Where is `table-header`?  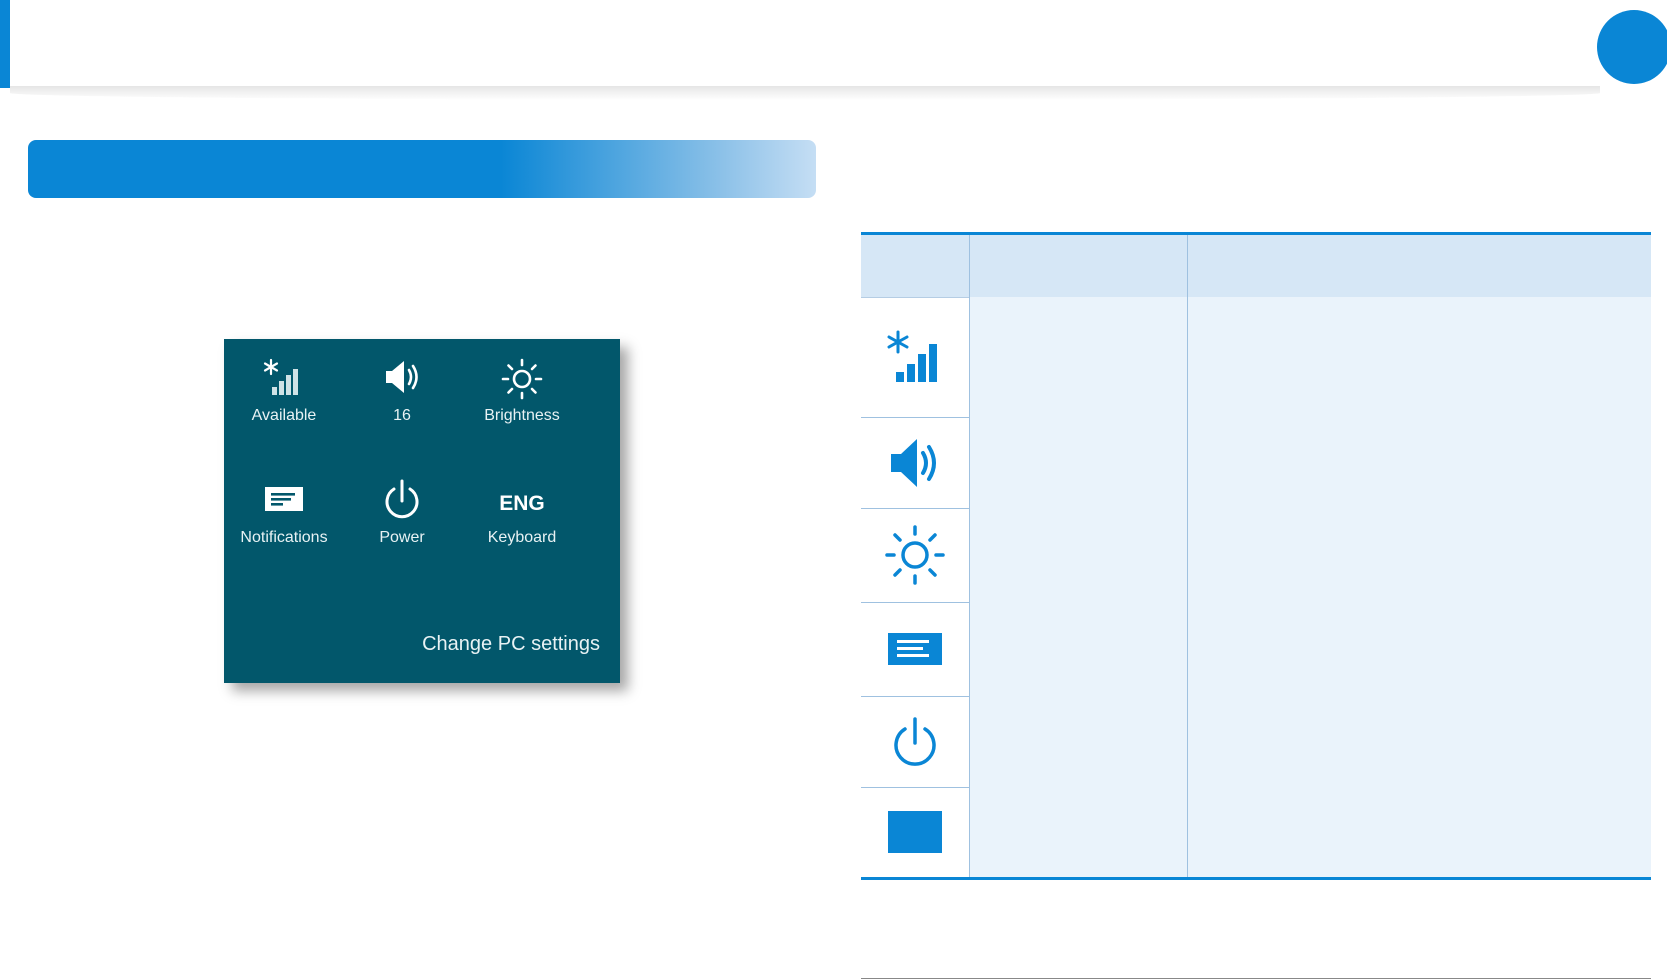 table-header is located at coordinates (1256, 266).